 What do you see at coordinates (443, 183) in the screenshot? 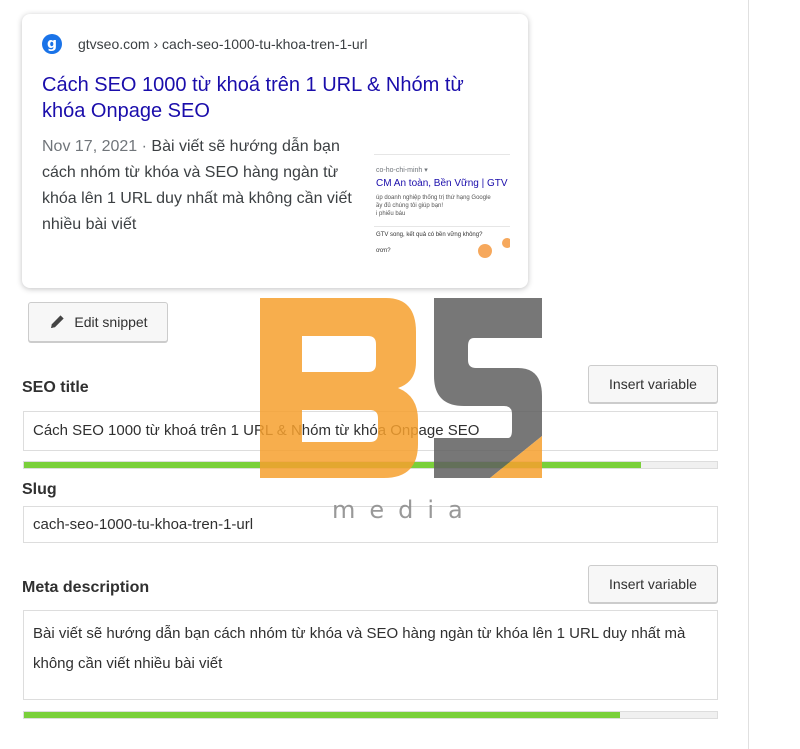
I see `thumb-headline: CM An toàn, Bền Vững | GTV S` at bounding box center [443, 183].